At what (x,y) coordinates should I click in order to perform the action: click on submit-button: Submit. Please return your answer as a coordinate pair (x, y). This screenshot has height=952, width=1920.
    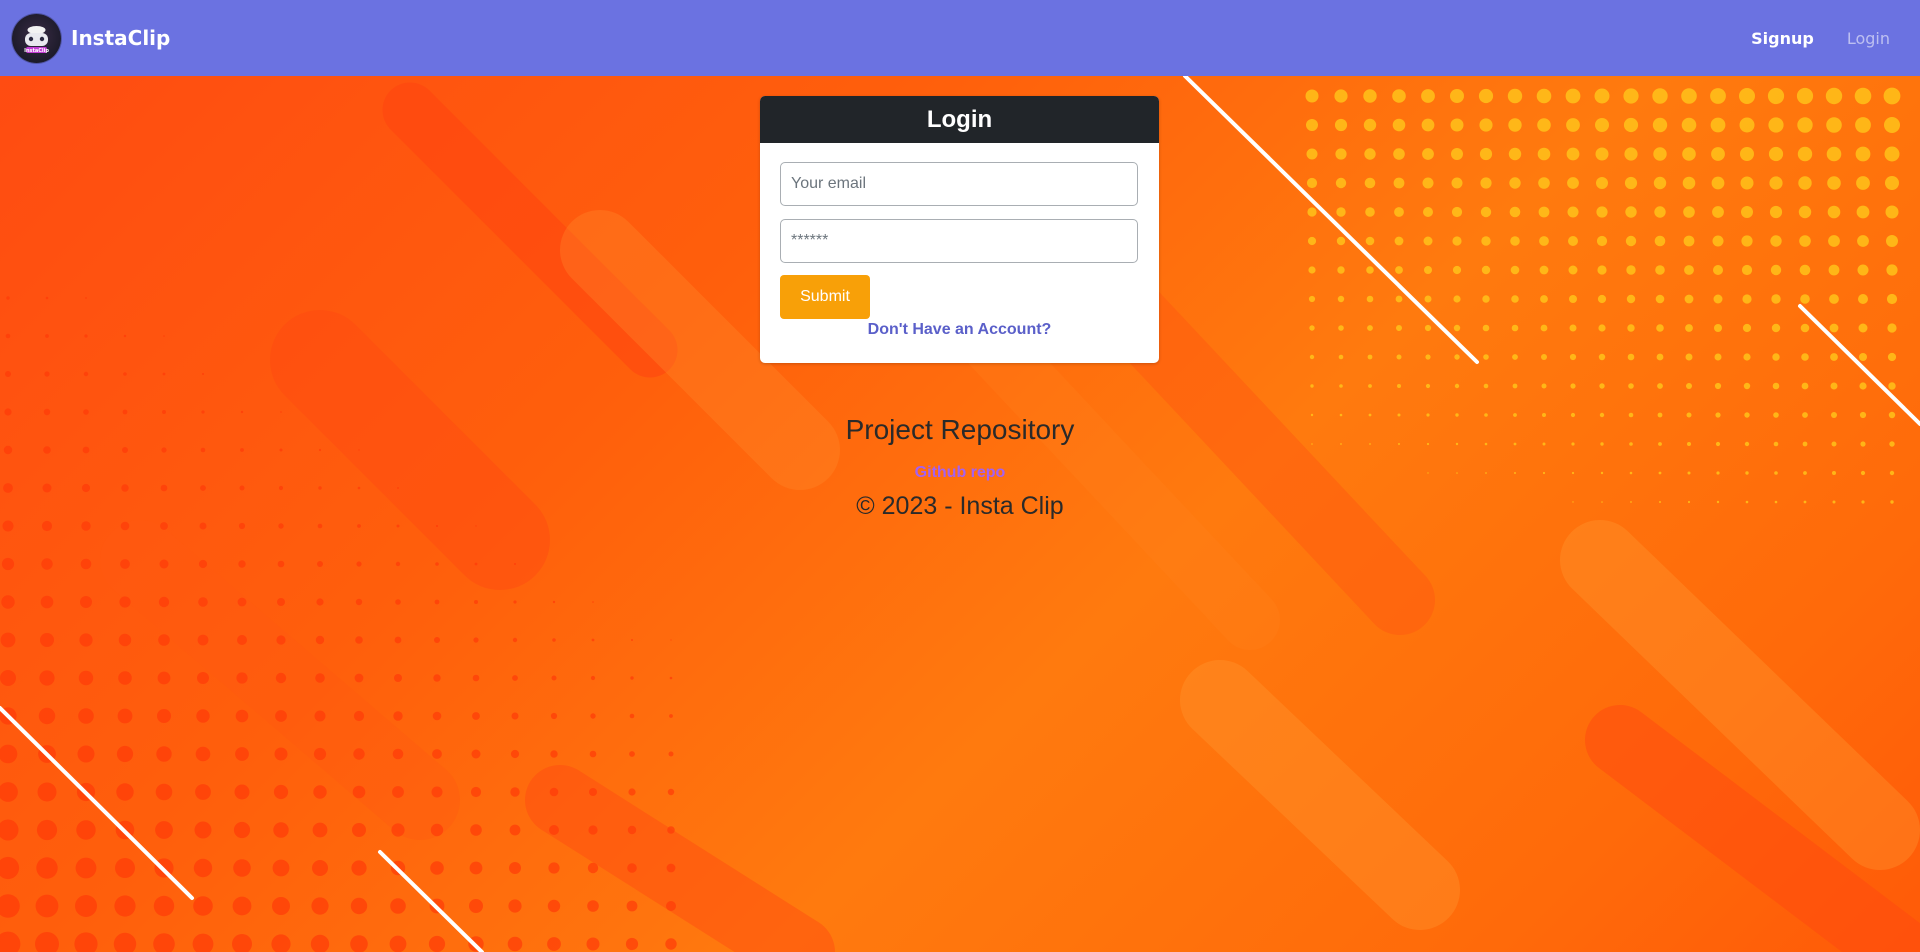
    Looking at the image, I should click on (825, 297).